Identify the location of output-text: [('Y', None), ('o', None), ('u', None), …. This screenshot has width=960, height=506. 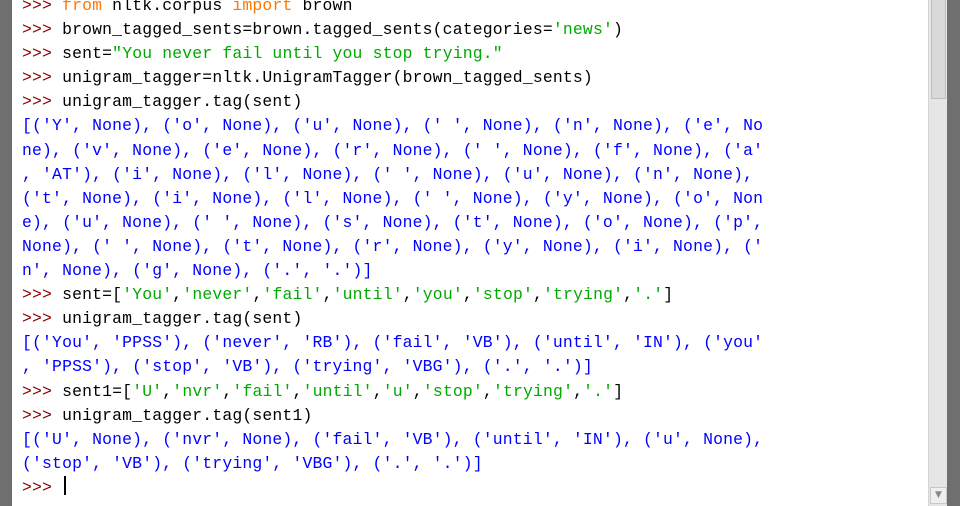
(393, 126).